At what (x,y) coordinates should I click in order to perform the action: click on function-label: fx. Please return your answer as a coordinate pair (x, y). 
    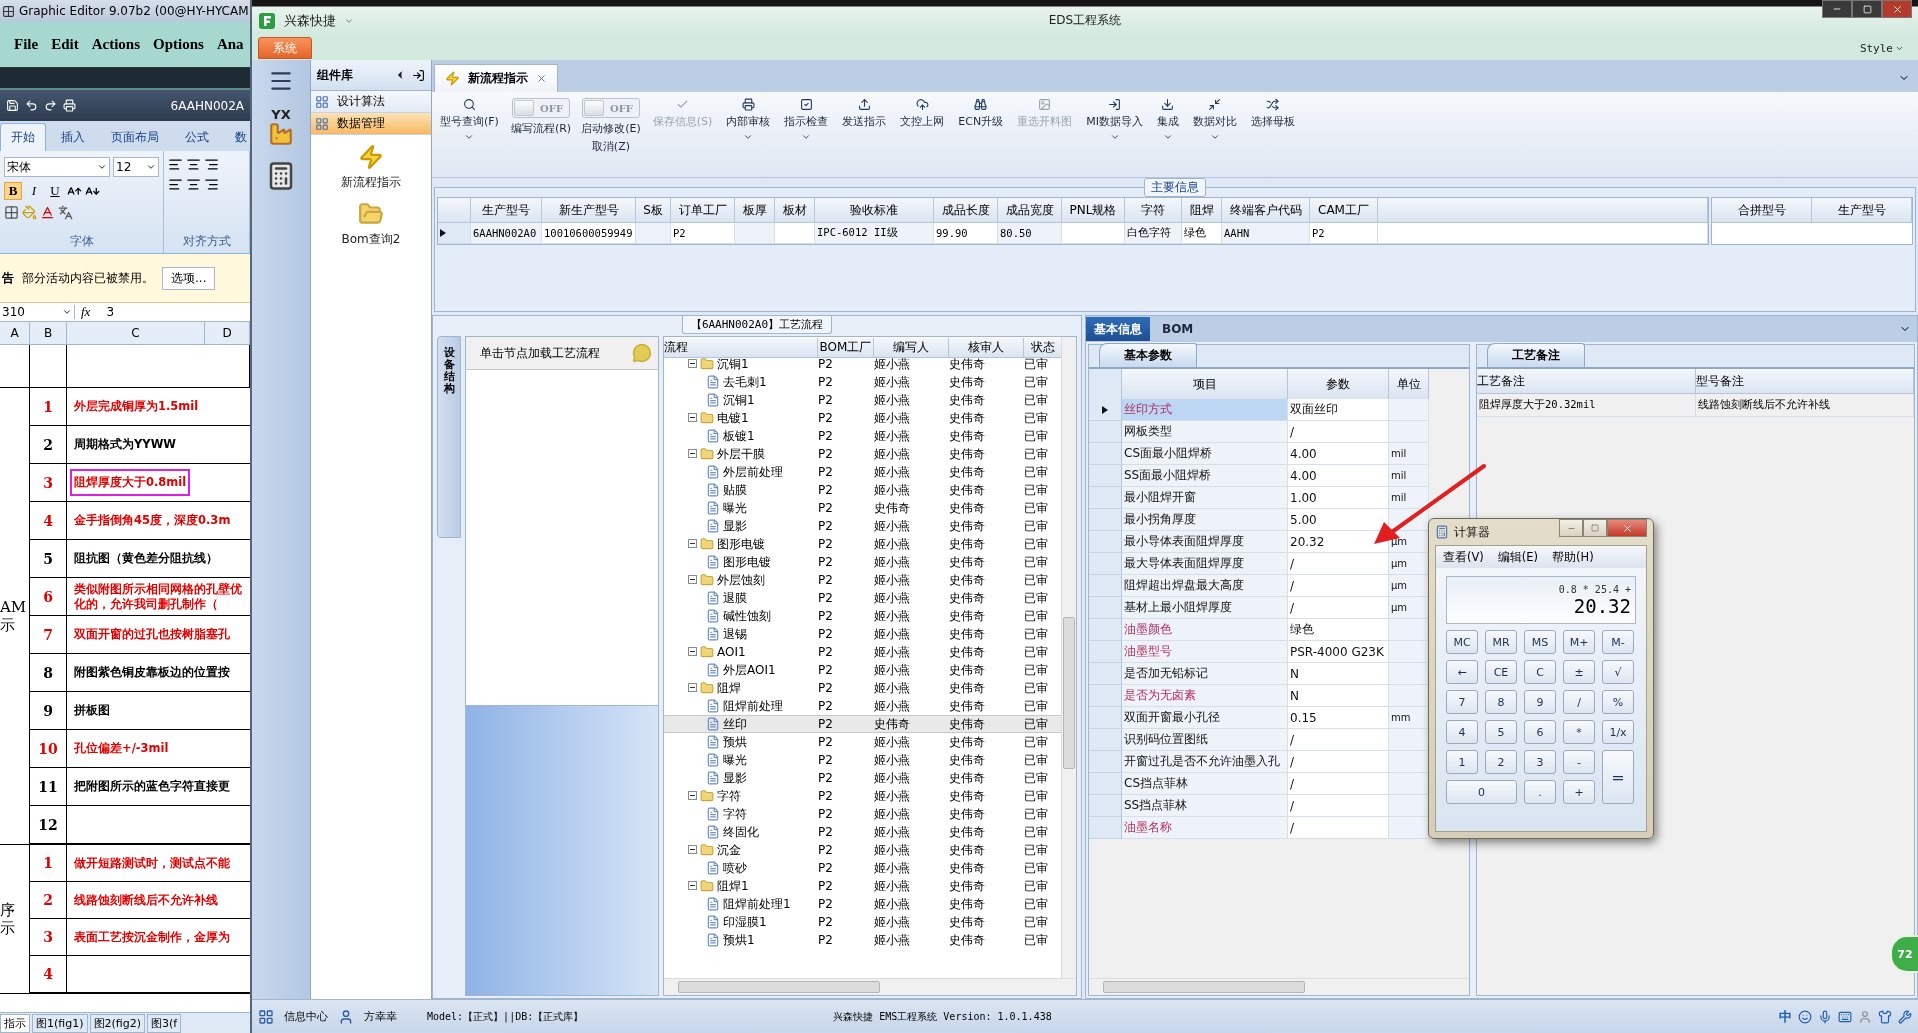
    Looking at the image, I should click on (86, 312).